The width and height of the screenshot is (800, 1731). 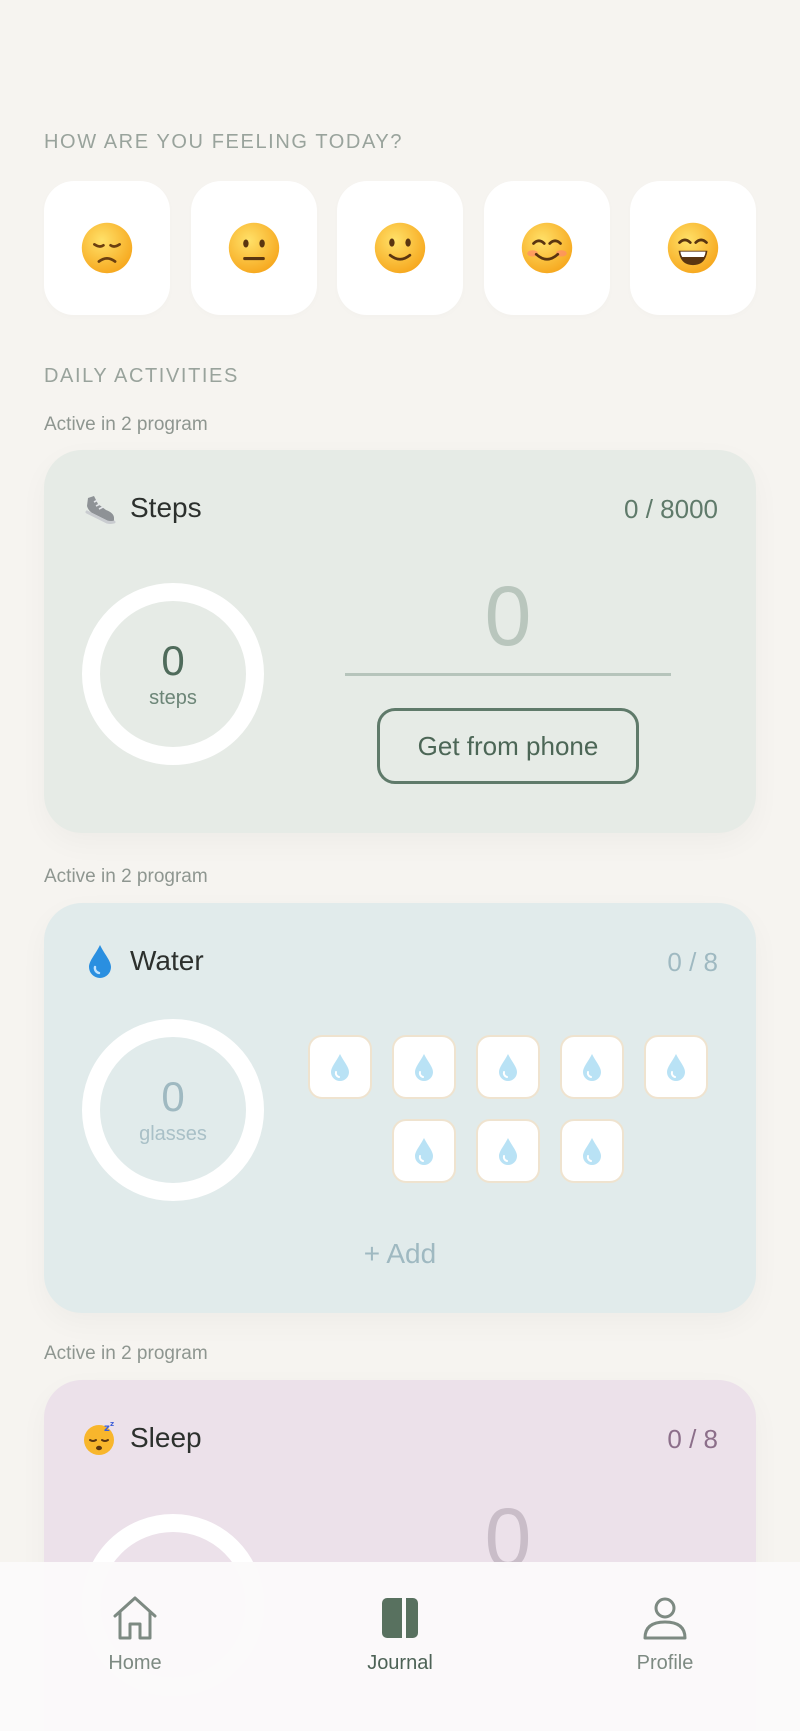 I want to click on bottom-tab-bar: Home Journal Profile, so click(x=400, y=1646).